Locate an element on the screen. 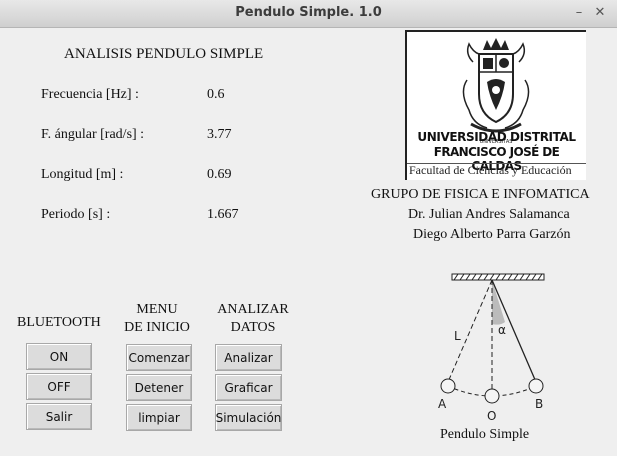  length-value: 0.69 is located at coordinates (219, 174).